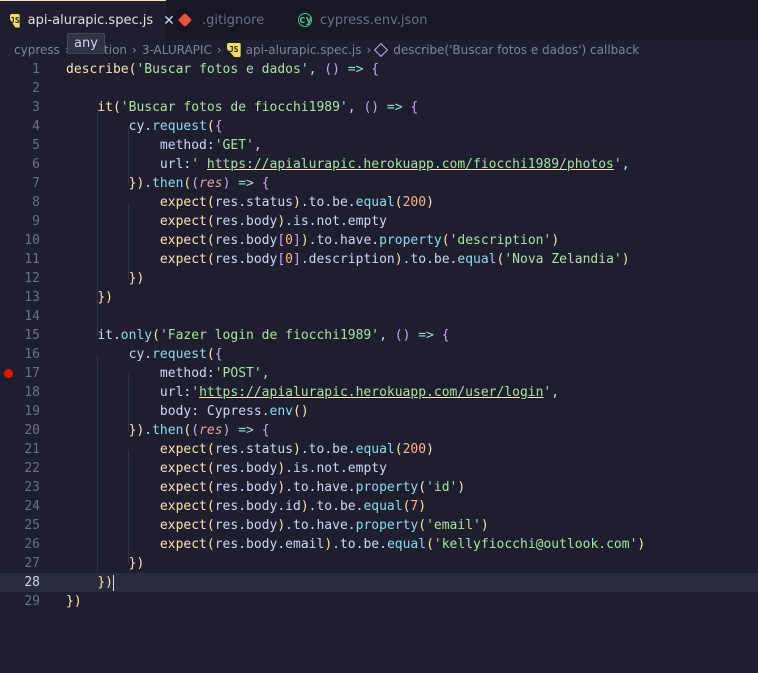 This screenshot has width=758, height=673. What do you see at coordinates (374, 20) in the screenshot?
I see `tab-label: cypress.env.json` at bounding box center [374, 20].